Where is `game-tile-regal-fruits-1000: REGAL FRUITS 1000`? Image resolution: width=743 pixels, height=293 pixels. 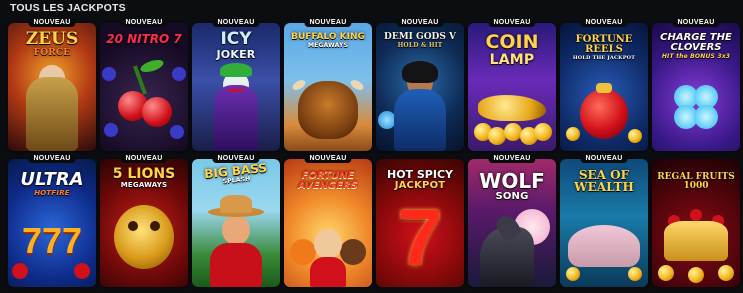
game-tile-regal-fruits-1000: REGAL FRUITS 1000 is located at coordinates (696, 223).